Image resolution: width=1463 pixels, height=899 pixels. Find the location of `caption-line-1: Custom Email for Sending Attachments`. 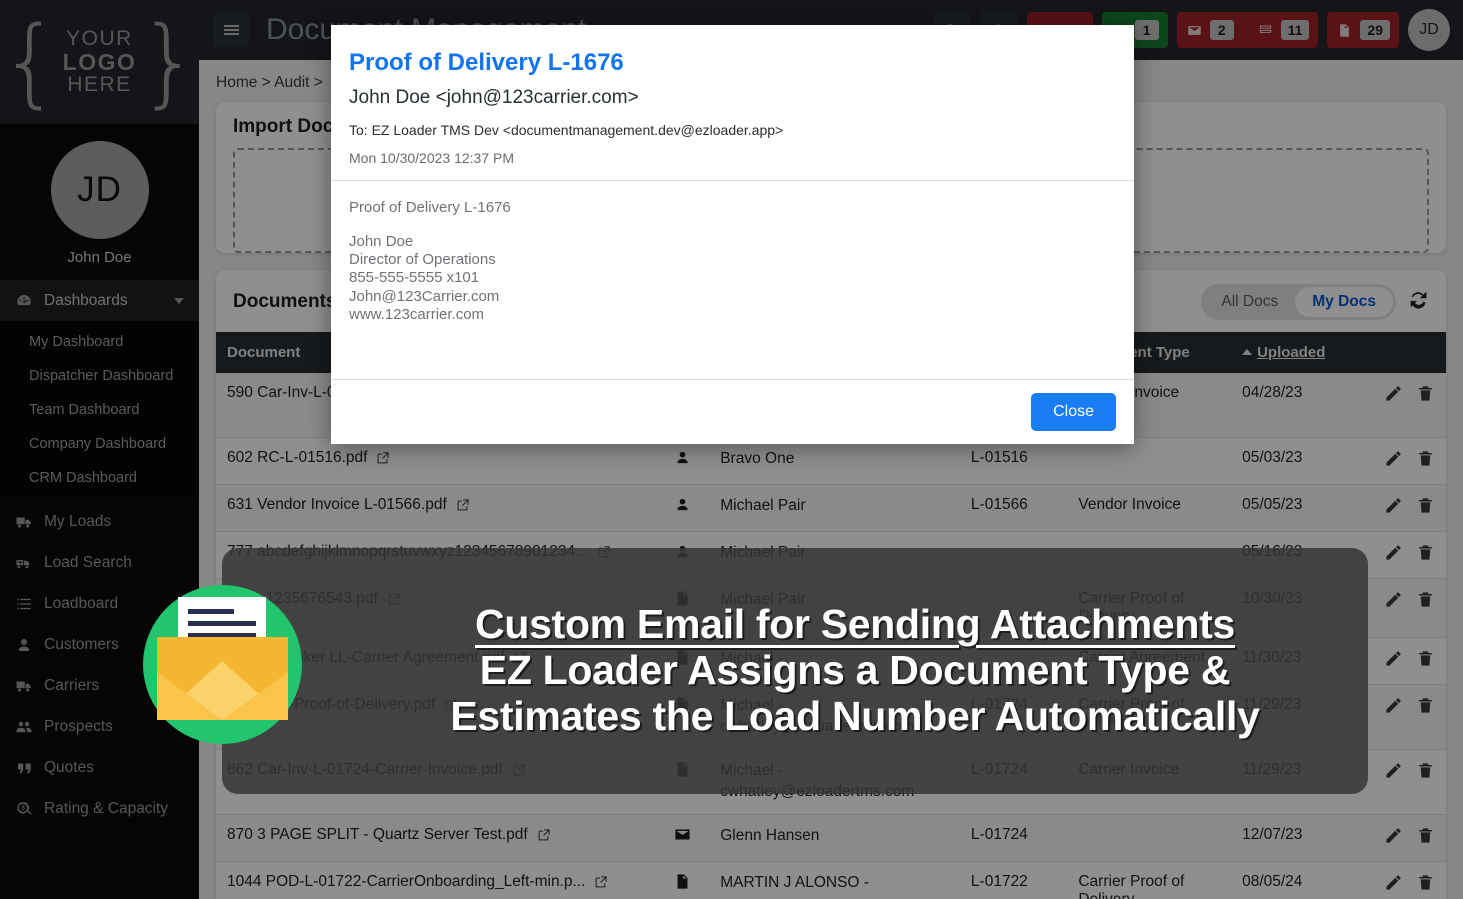

caption-line-1: Custom Email for Sending Attachments is located at coordinates (855, 624).